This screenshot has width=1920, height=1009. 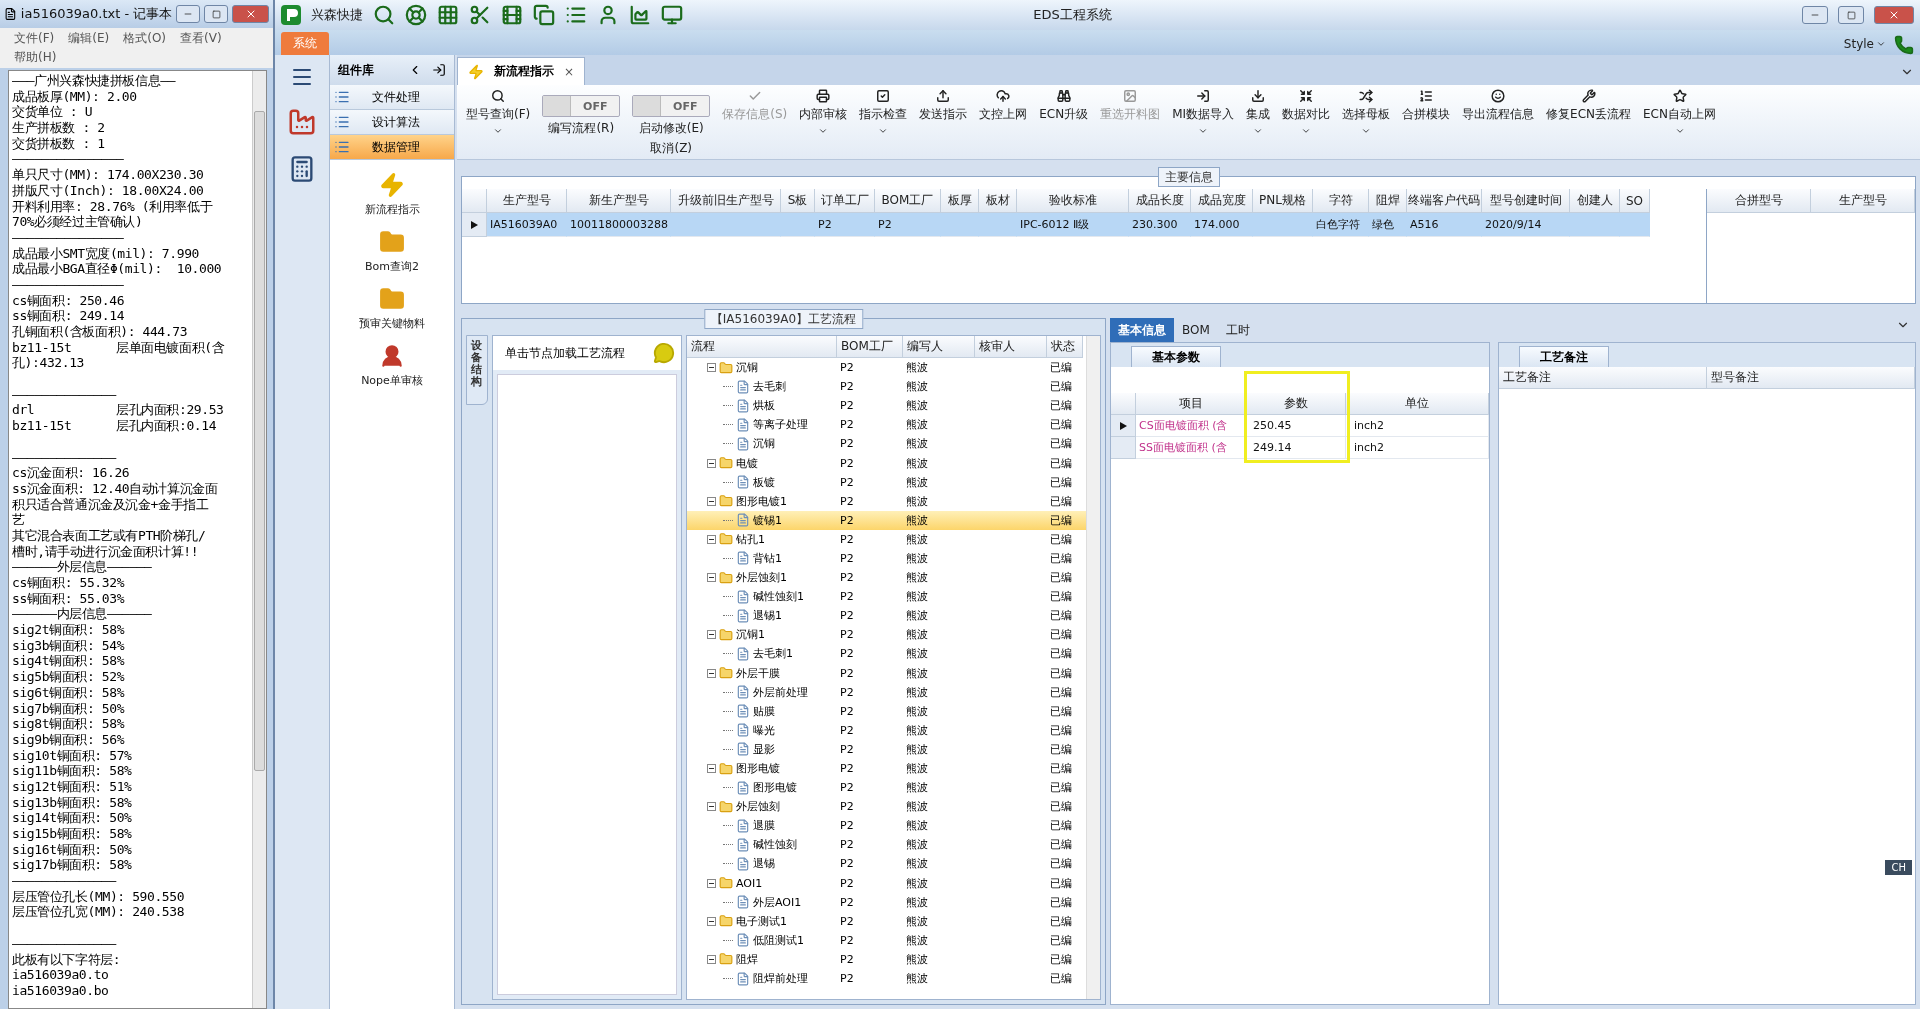 I want to click on toolbar-button: 内部审核, so click(x=823, y=112).